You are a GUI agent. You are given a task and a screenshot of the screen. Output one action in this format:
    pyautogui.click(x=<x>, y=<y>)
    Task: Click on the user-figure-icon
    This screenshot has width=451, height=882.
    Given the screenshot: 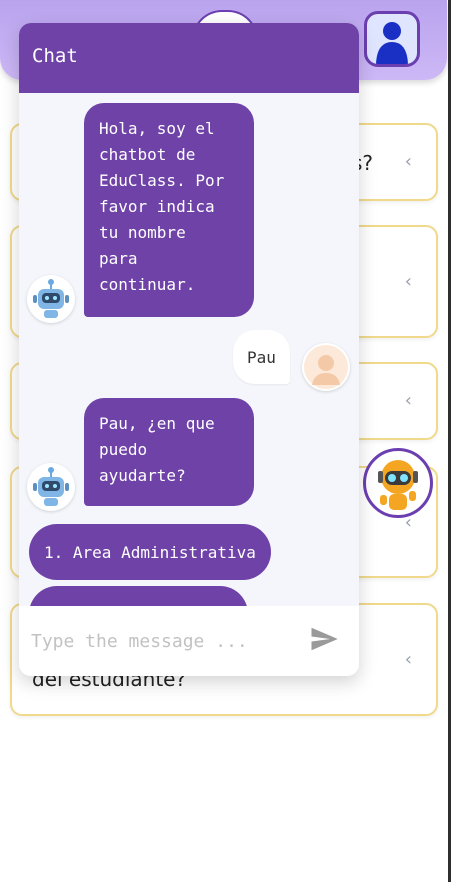 What is the action you would take?
    pyautogui.click(x=392, y=43)
    